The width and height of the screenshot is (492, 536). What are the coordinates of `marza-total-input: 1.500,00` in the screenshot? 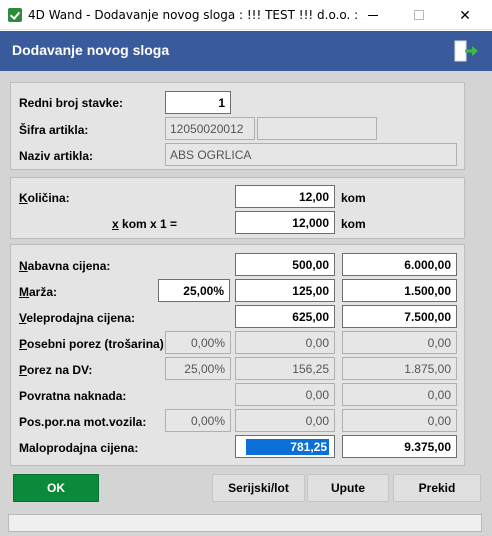 It's located at (399, 290).